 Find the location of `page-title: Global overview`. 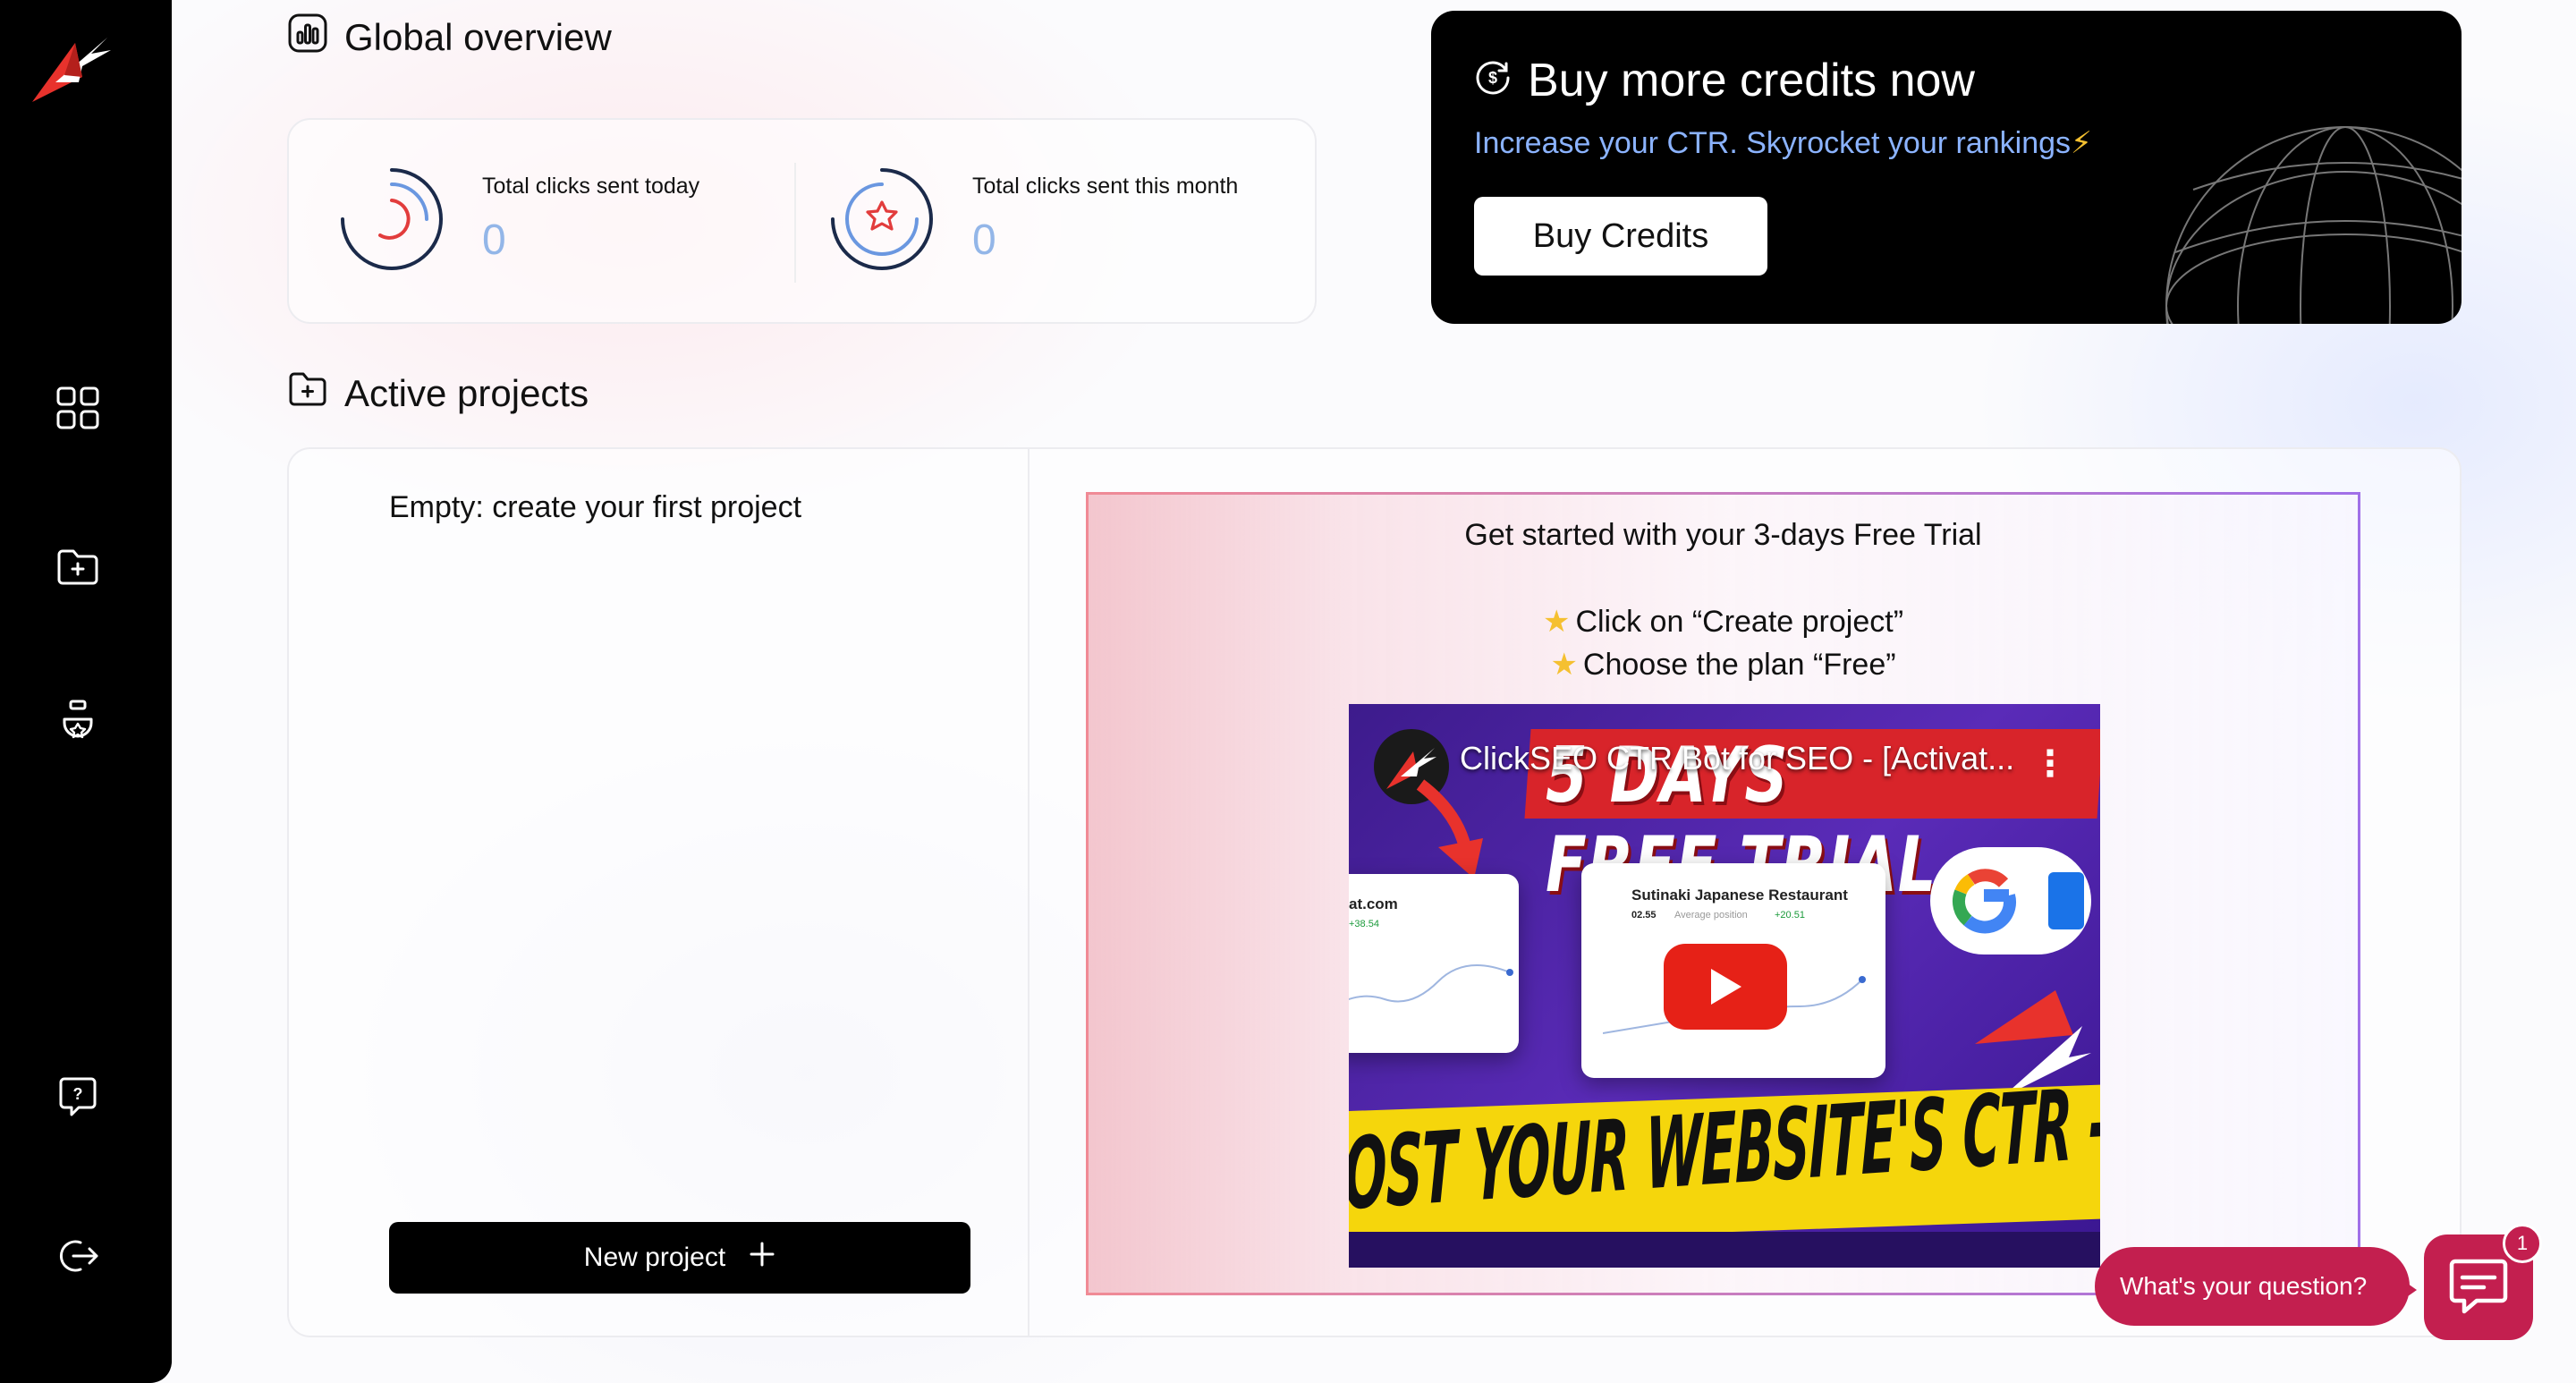

page-title: Global overview is located at coordinates (478, 37).